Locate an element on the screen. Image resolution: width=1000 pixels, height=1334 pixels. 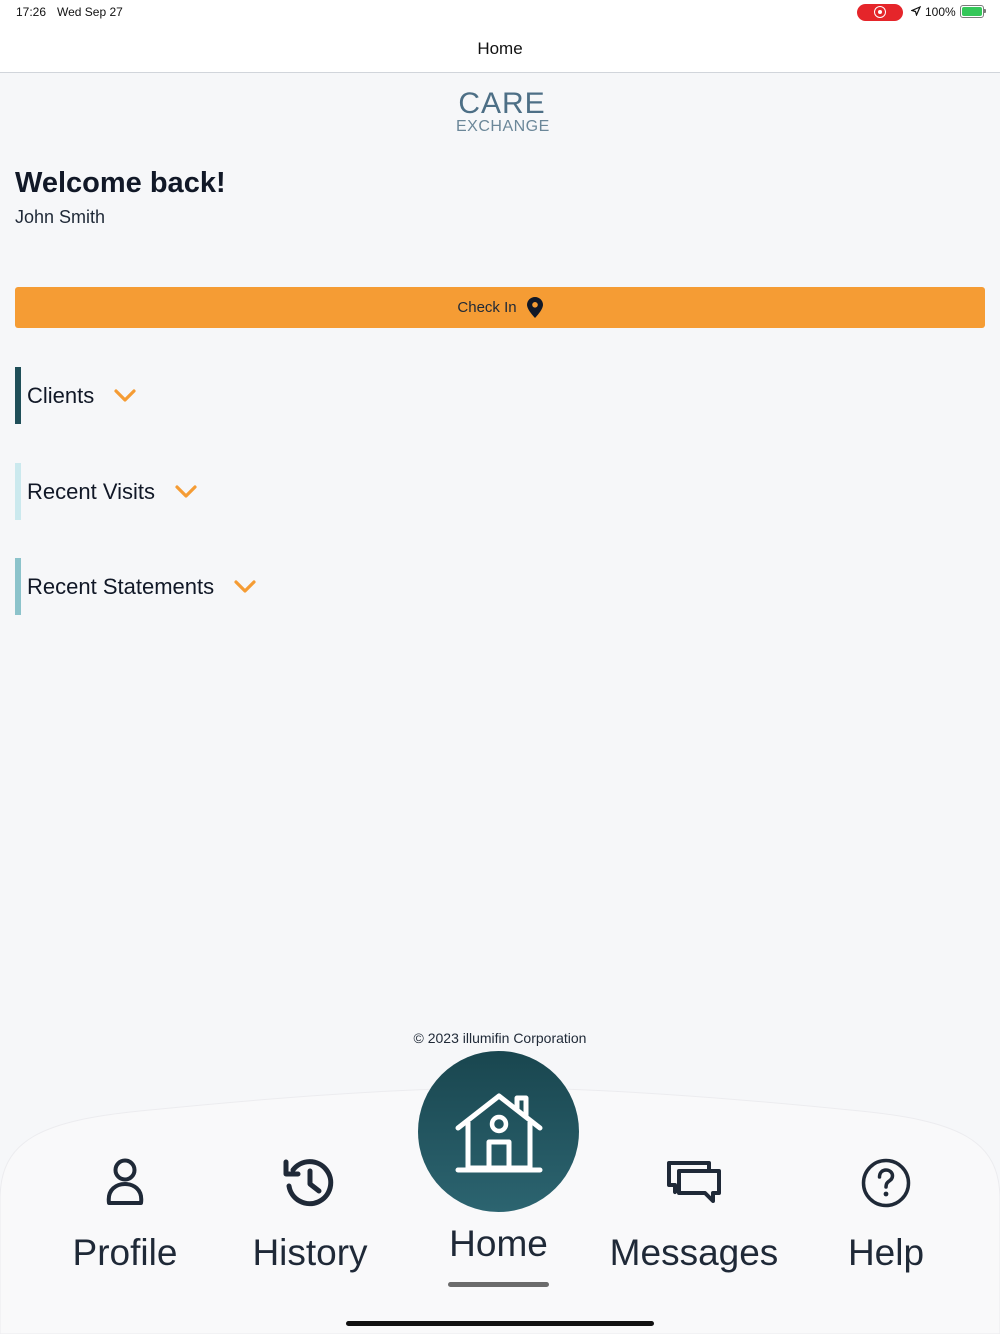
logo-line1: CARE is located at coordinates (502, 103).